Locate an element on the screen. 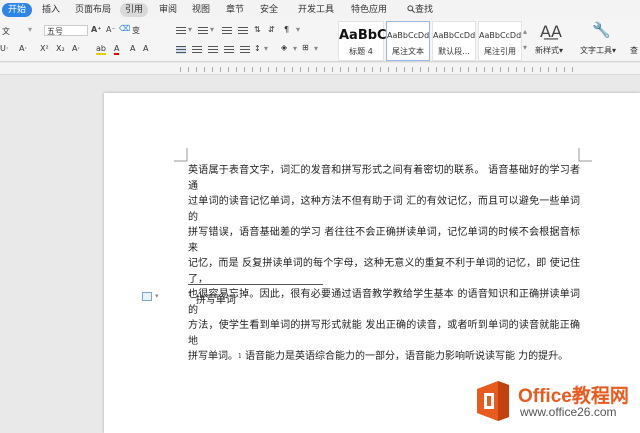 Image resolution: width=640 pixels, height=433 pixels. style-sample: AaBbC is located at coordinates (363, 35).